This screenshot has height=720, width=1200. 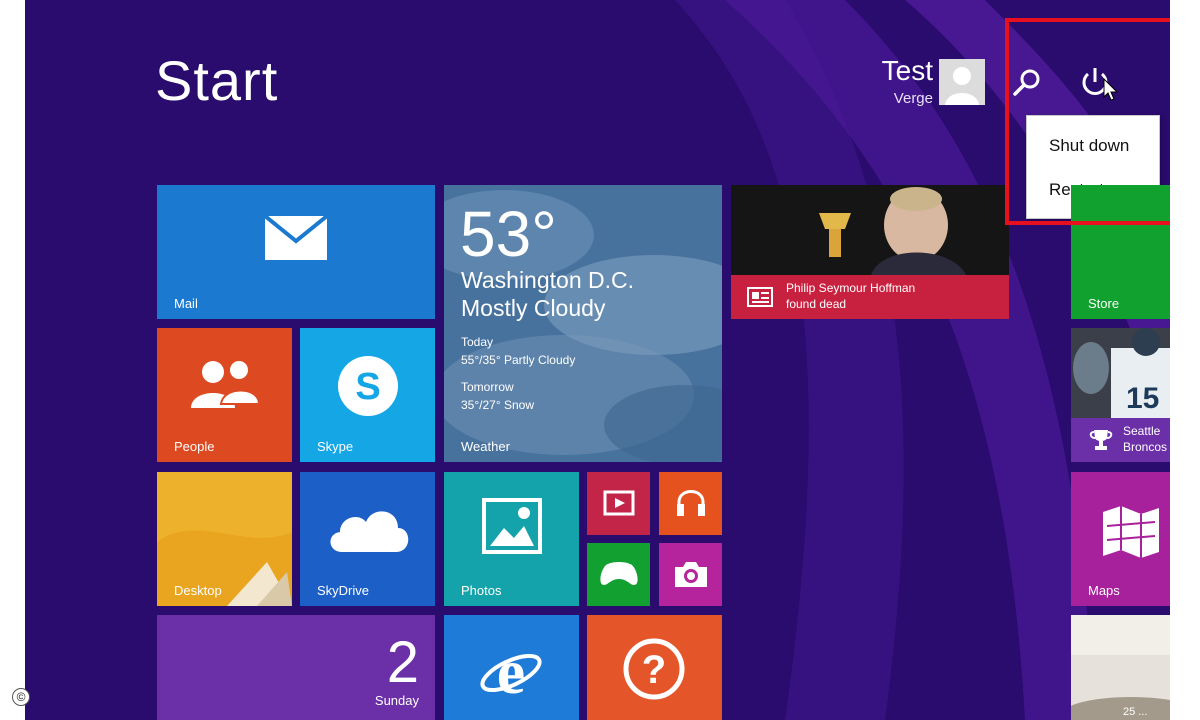 What do you see at coordinates (962, 82) in the screenshot?
I see `avatar` at bounding box center [962, 82].